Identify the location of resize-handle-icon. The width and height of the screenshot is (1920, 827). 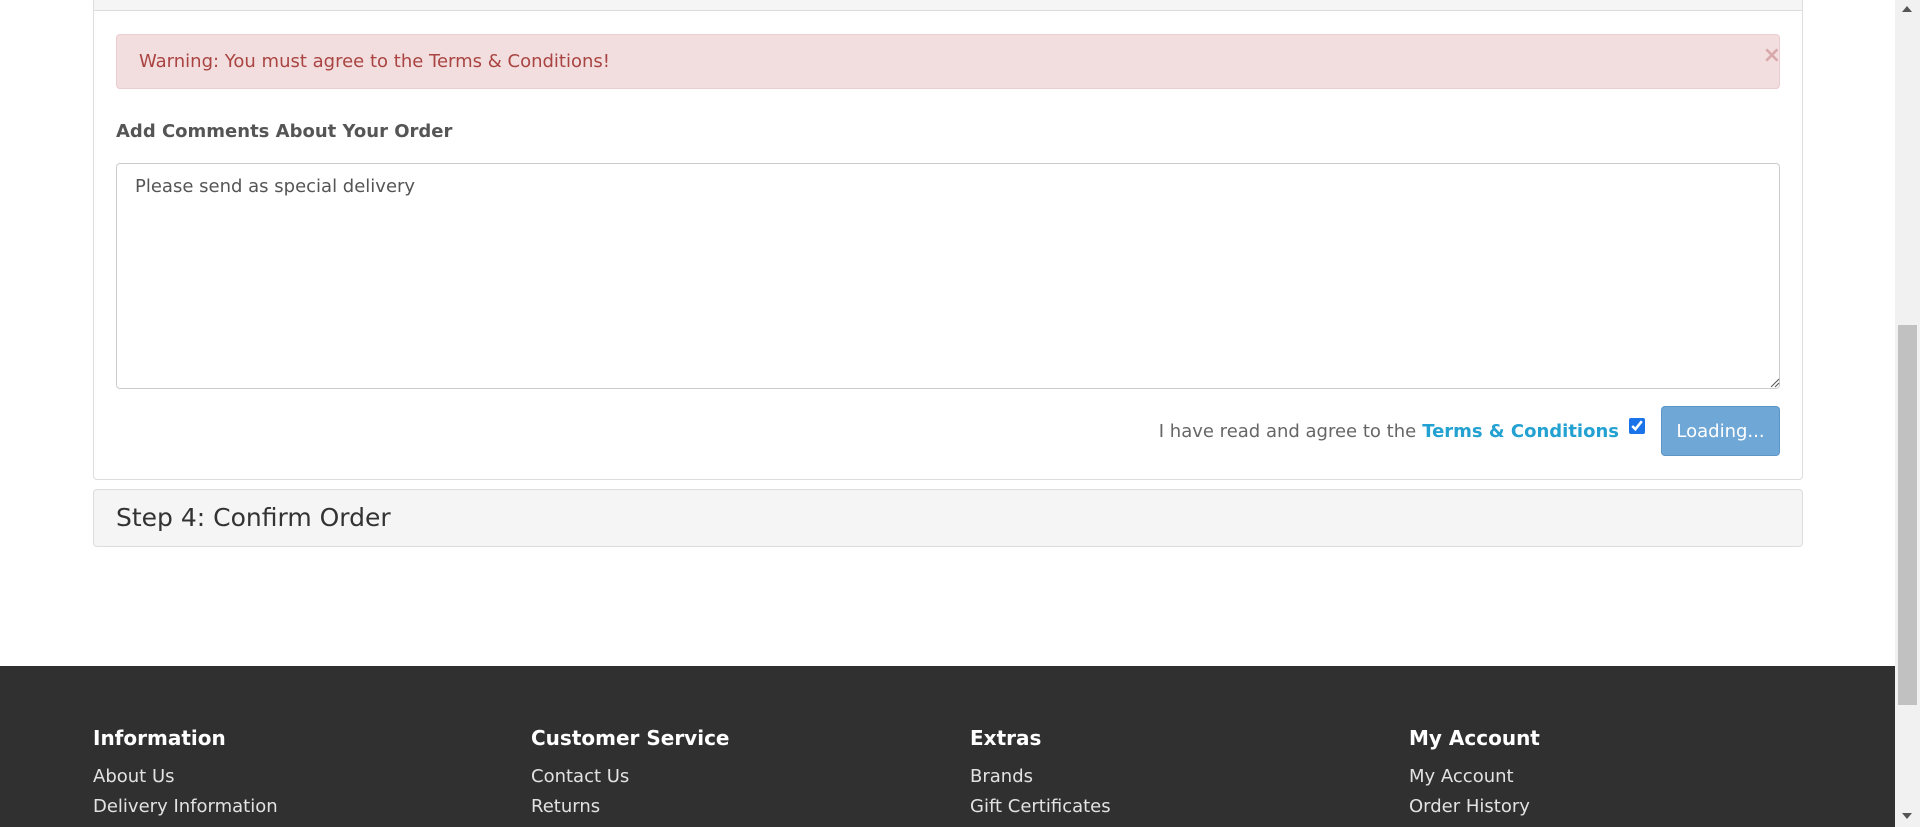
(1774, 382).